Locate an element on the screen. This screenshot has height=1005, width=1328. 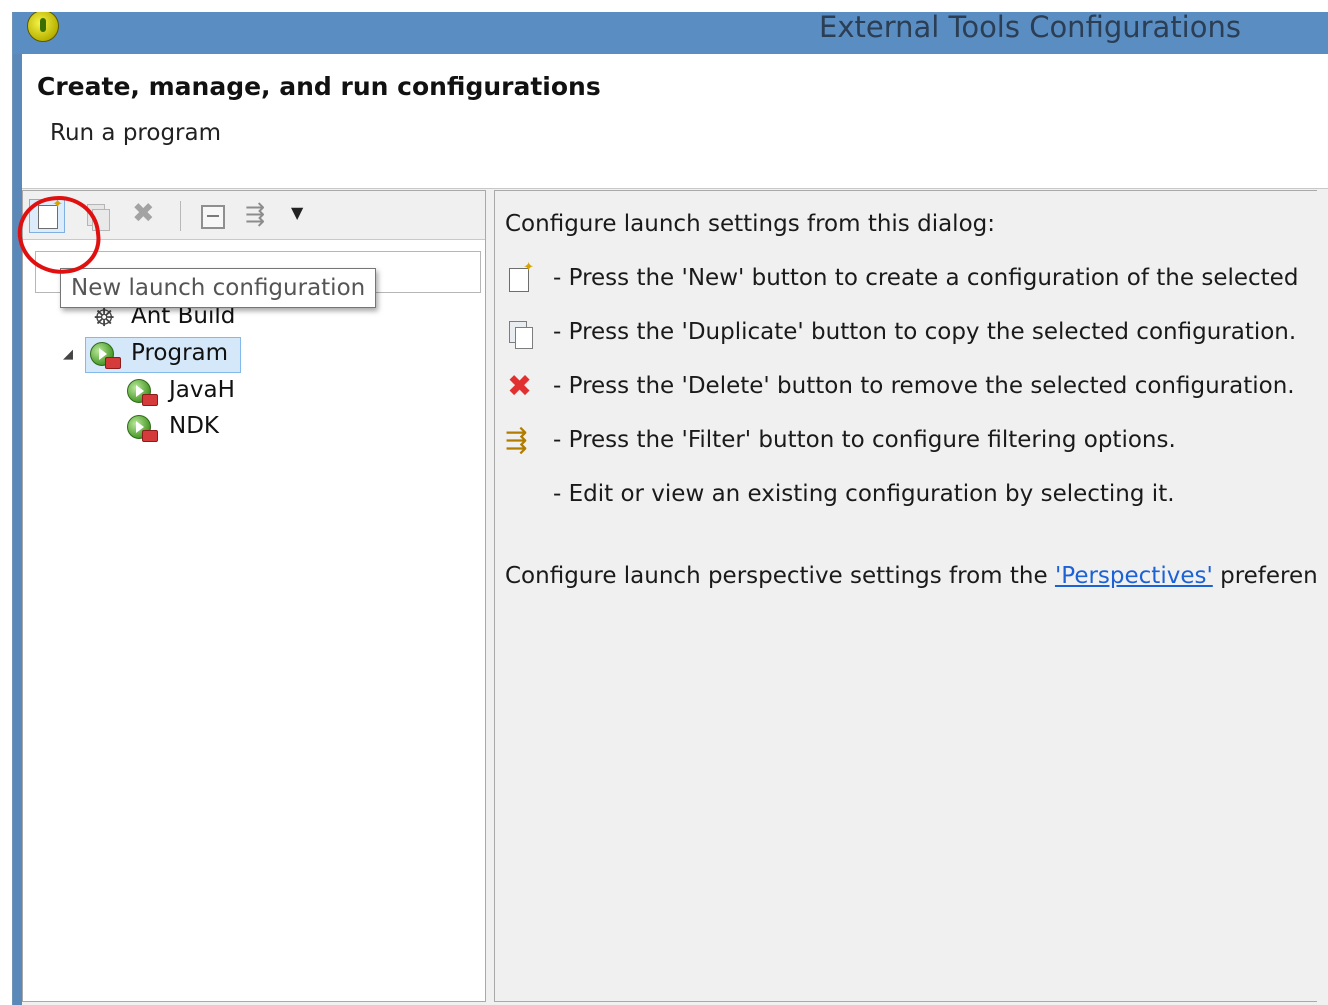
toolbar-separator is located at coordinates (180, 216).